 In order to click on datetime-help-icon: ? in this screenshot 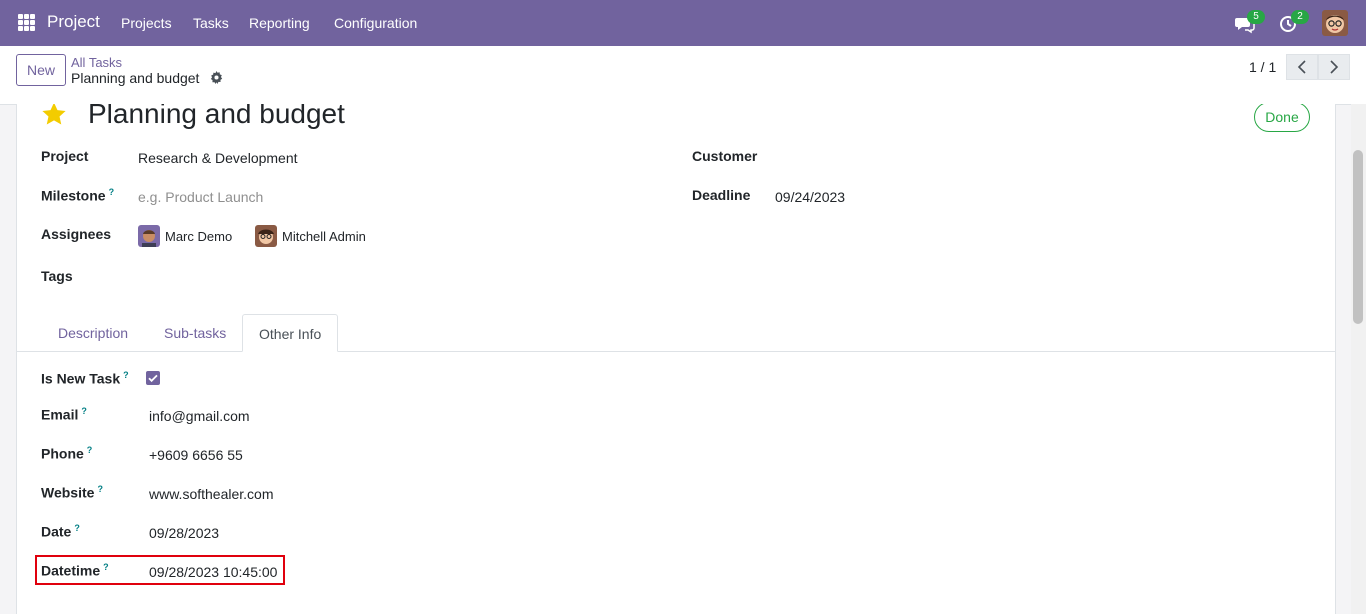, I will do `click(106, 567)`.